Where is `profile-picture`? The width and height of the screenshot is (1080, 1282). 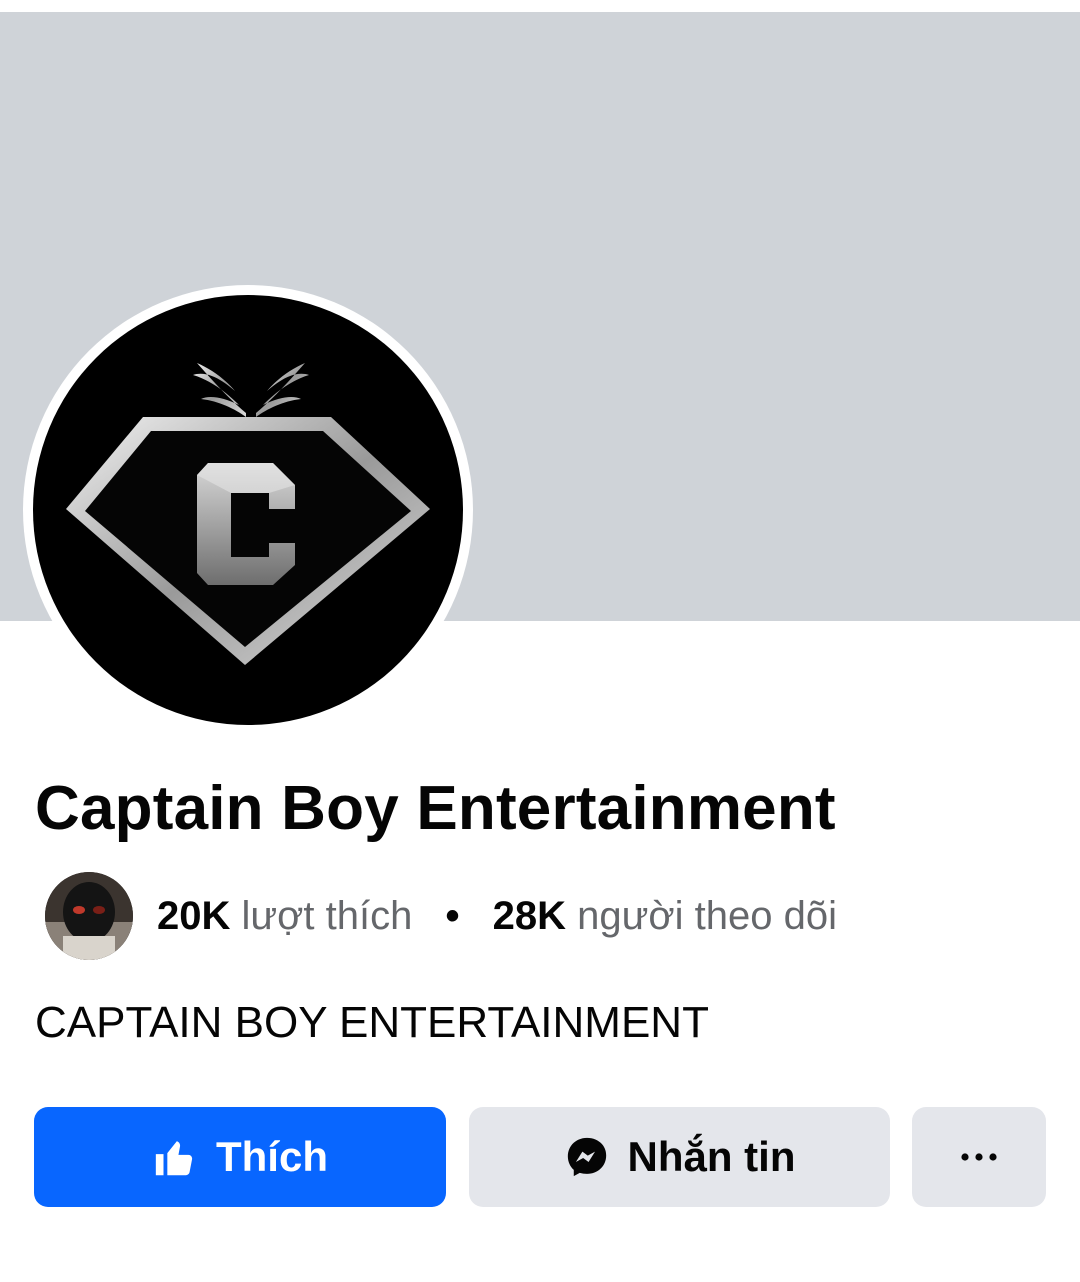 profile-picture is located at coordinates (248, 510).